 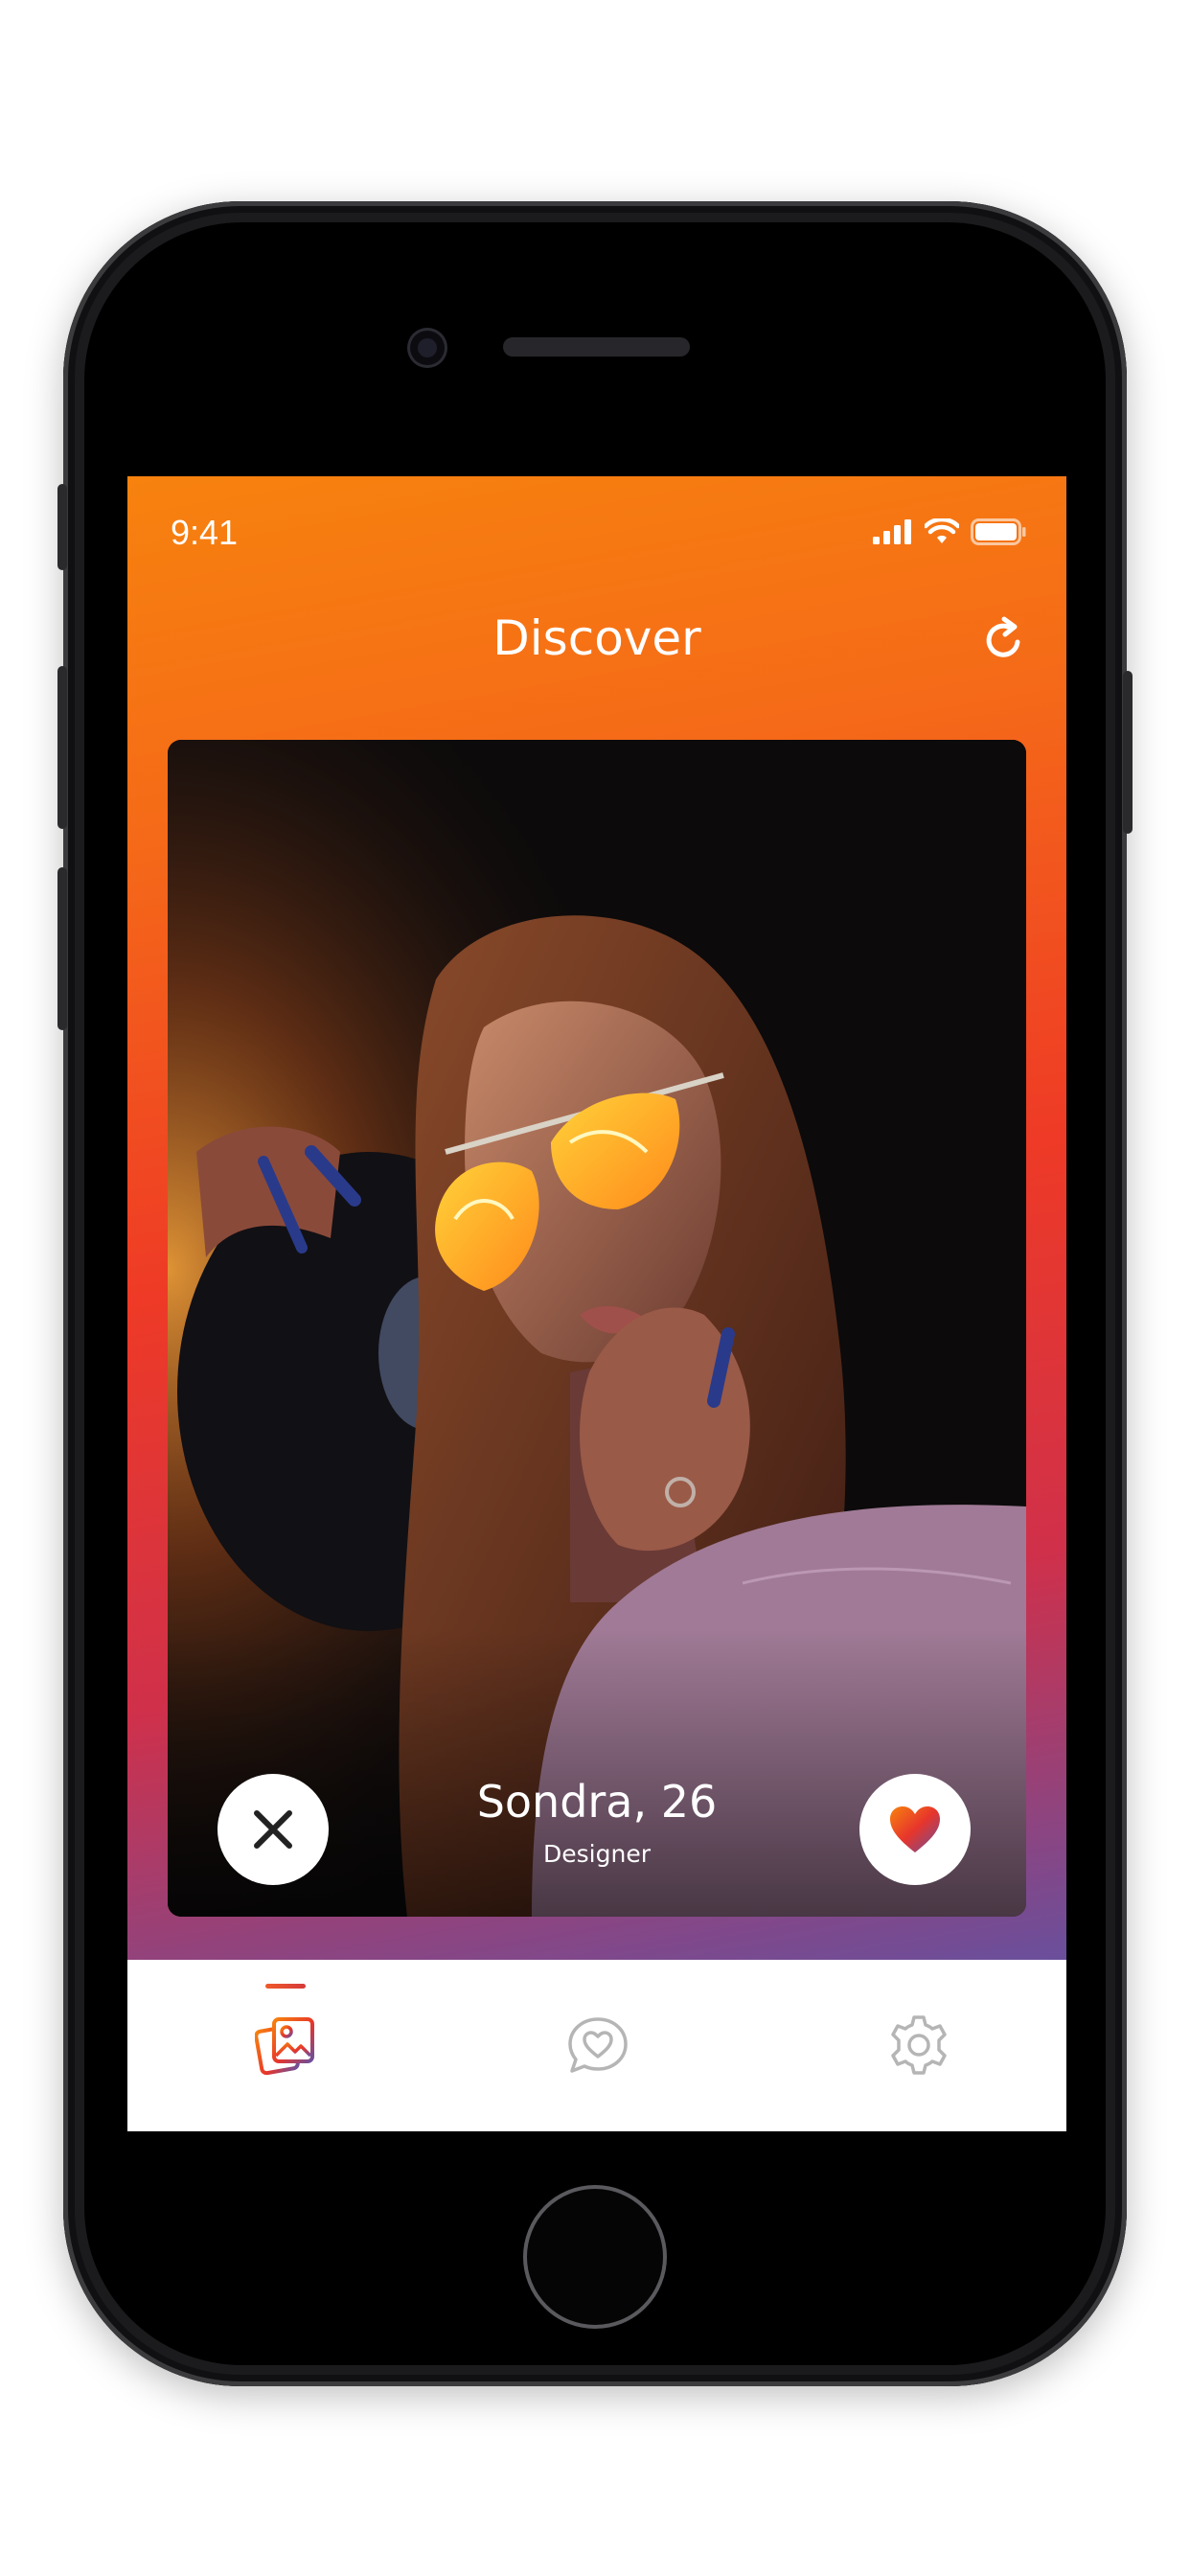 What do you see at coordinates (892, 531) in the screenshot?
I see `cellular-signal-icon` at bounding box center [892, 531].